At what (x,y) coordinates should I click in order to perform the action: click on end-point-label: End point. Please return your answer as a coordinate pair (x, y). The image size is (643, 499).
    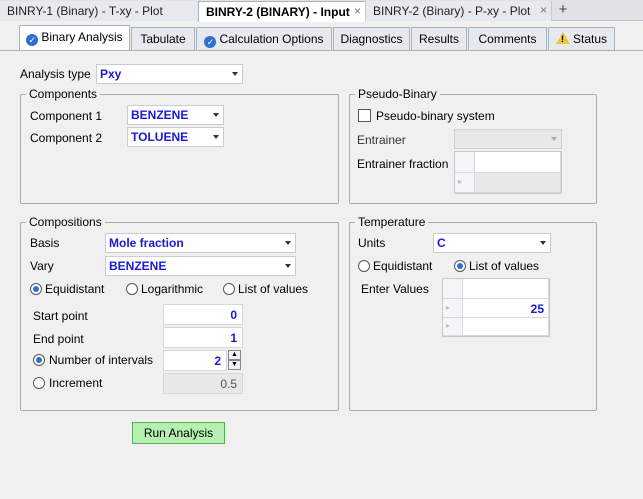
    Looking at the image, I should click on (58, 339).